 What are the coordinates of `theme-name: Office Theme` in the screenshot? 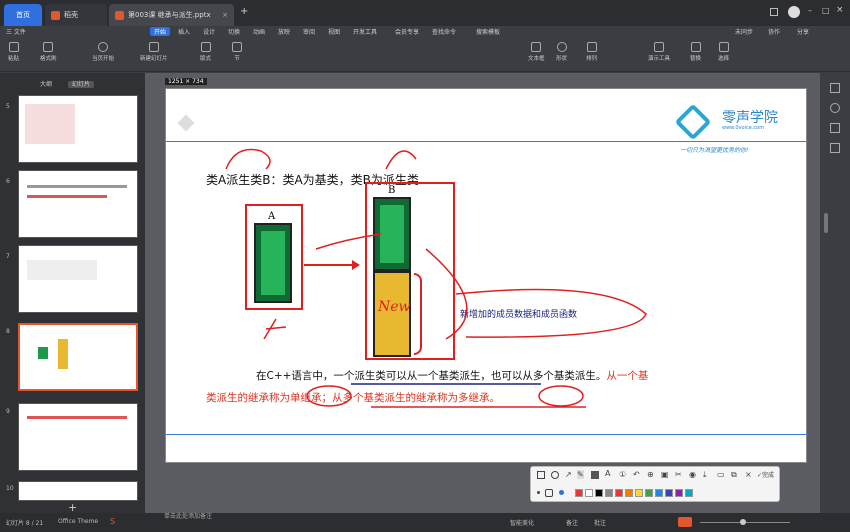 It's located at (78, 521).